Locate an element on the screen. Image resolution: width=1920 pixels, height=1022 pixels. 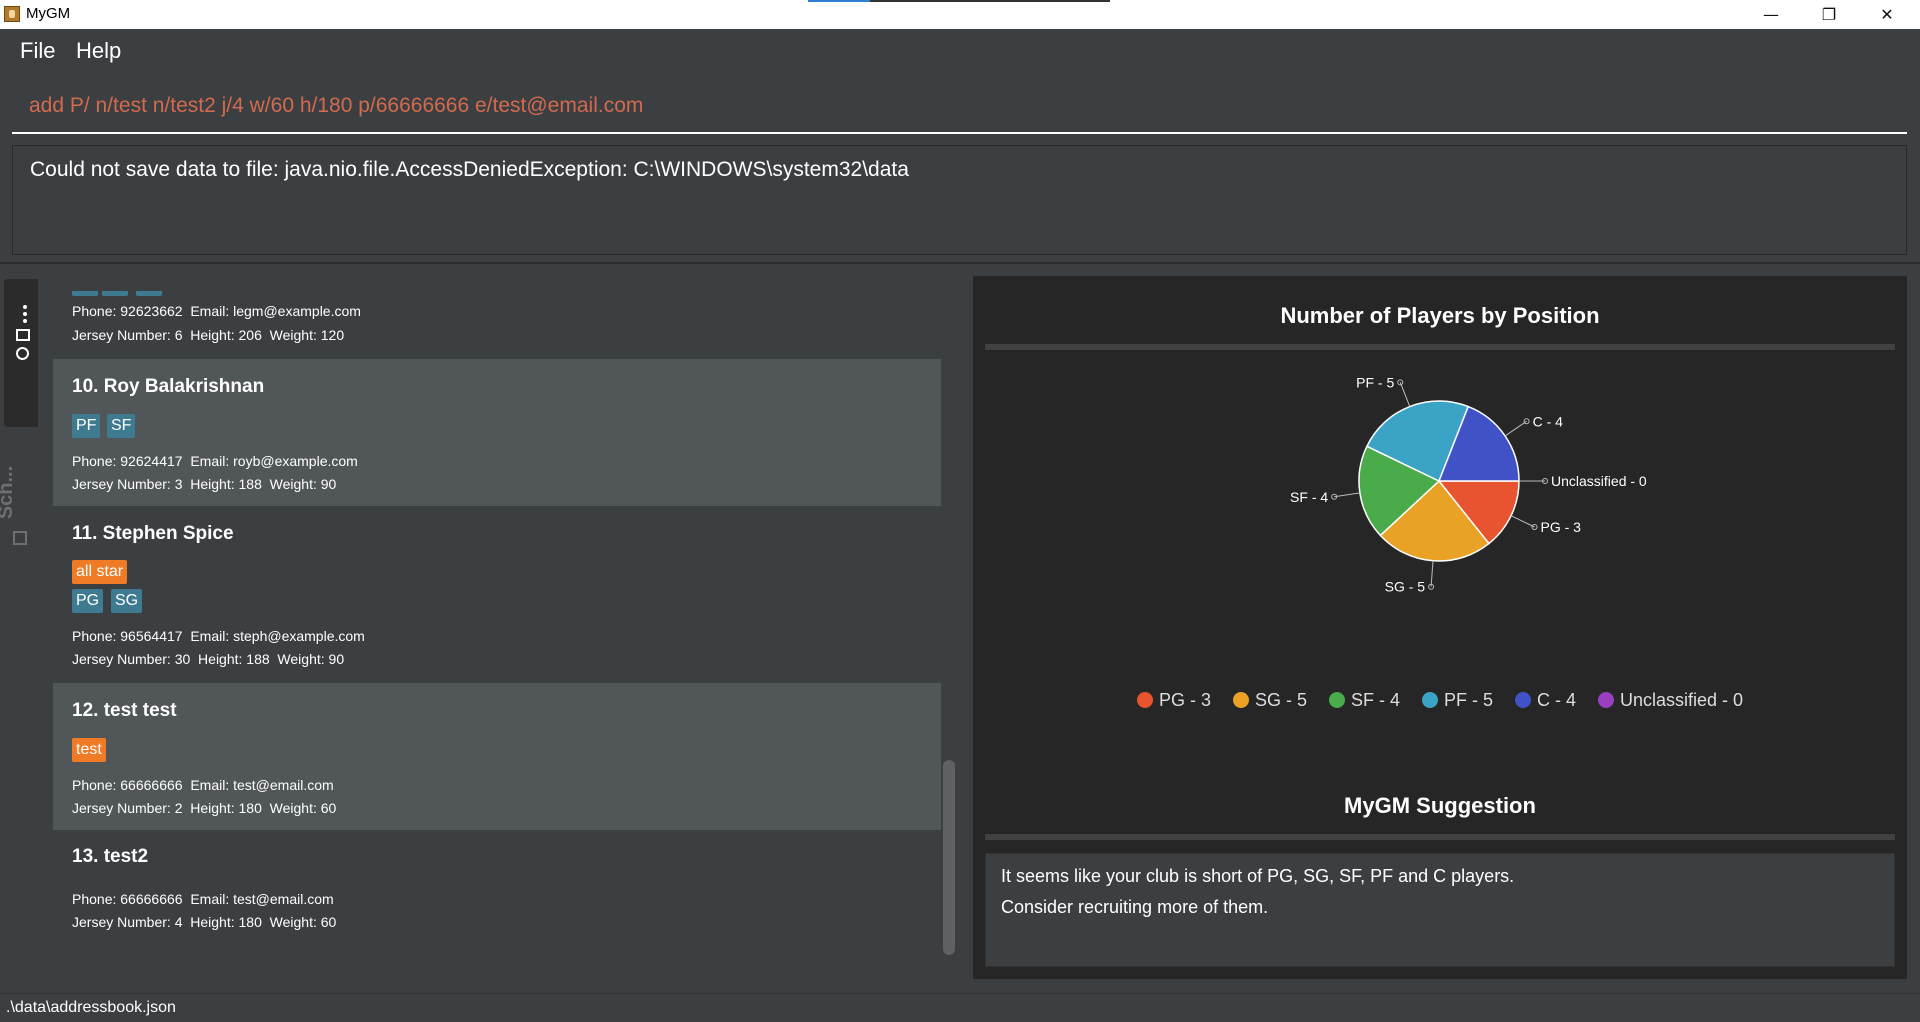
more-dots-icon is located at coordinates (25, 314).